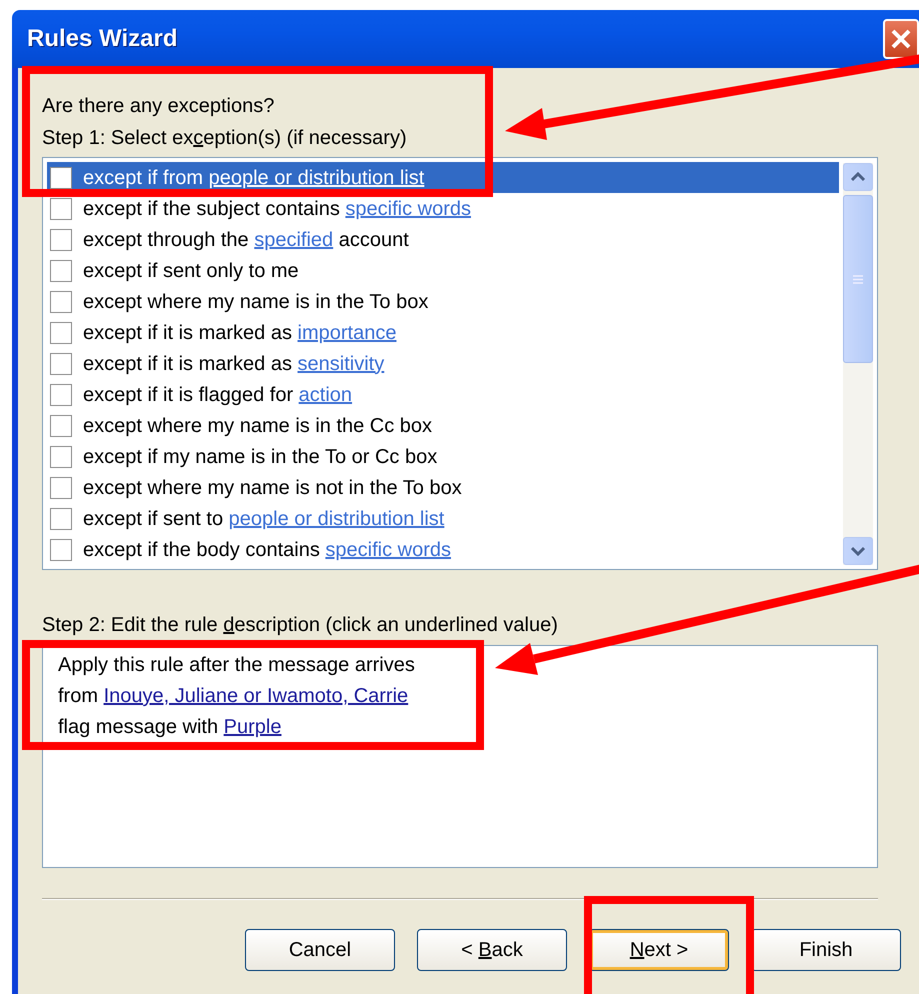 The height and width of the screenshot is (994, 919). I want to click on exception-text: except where my name is not in the To box, so click(272, 488).